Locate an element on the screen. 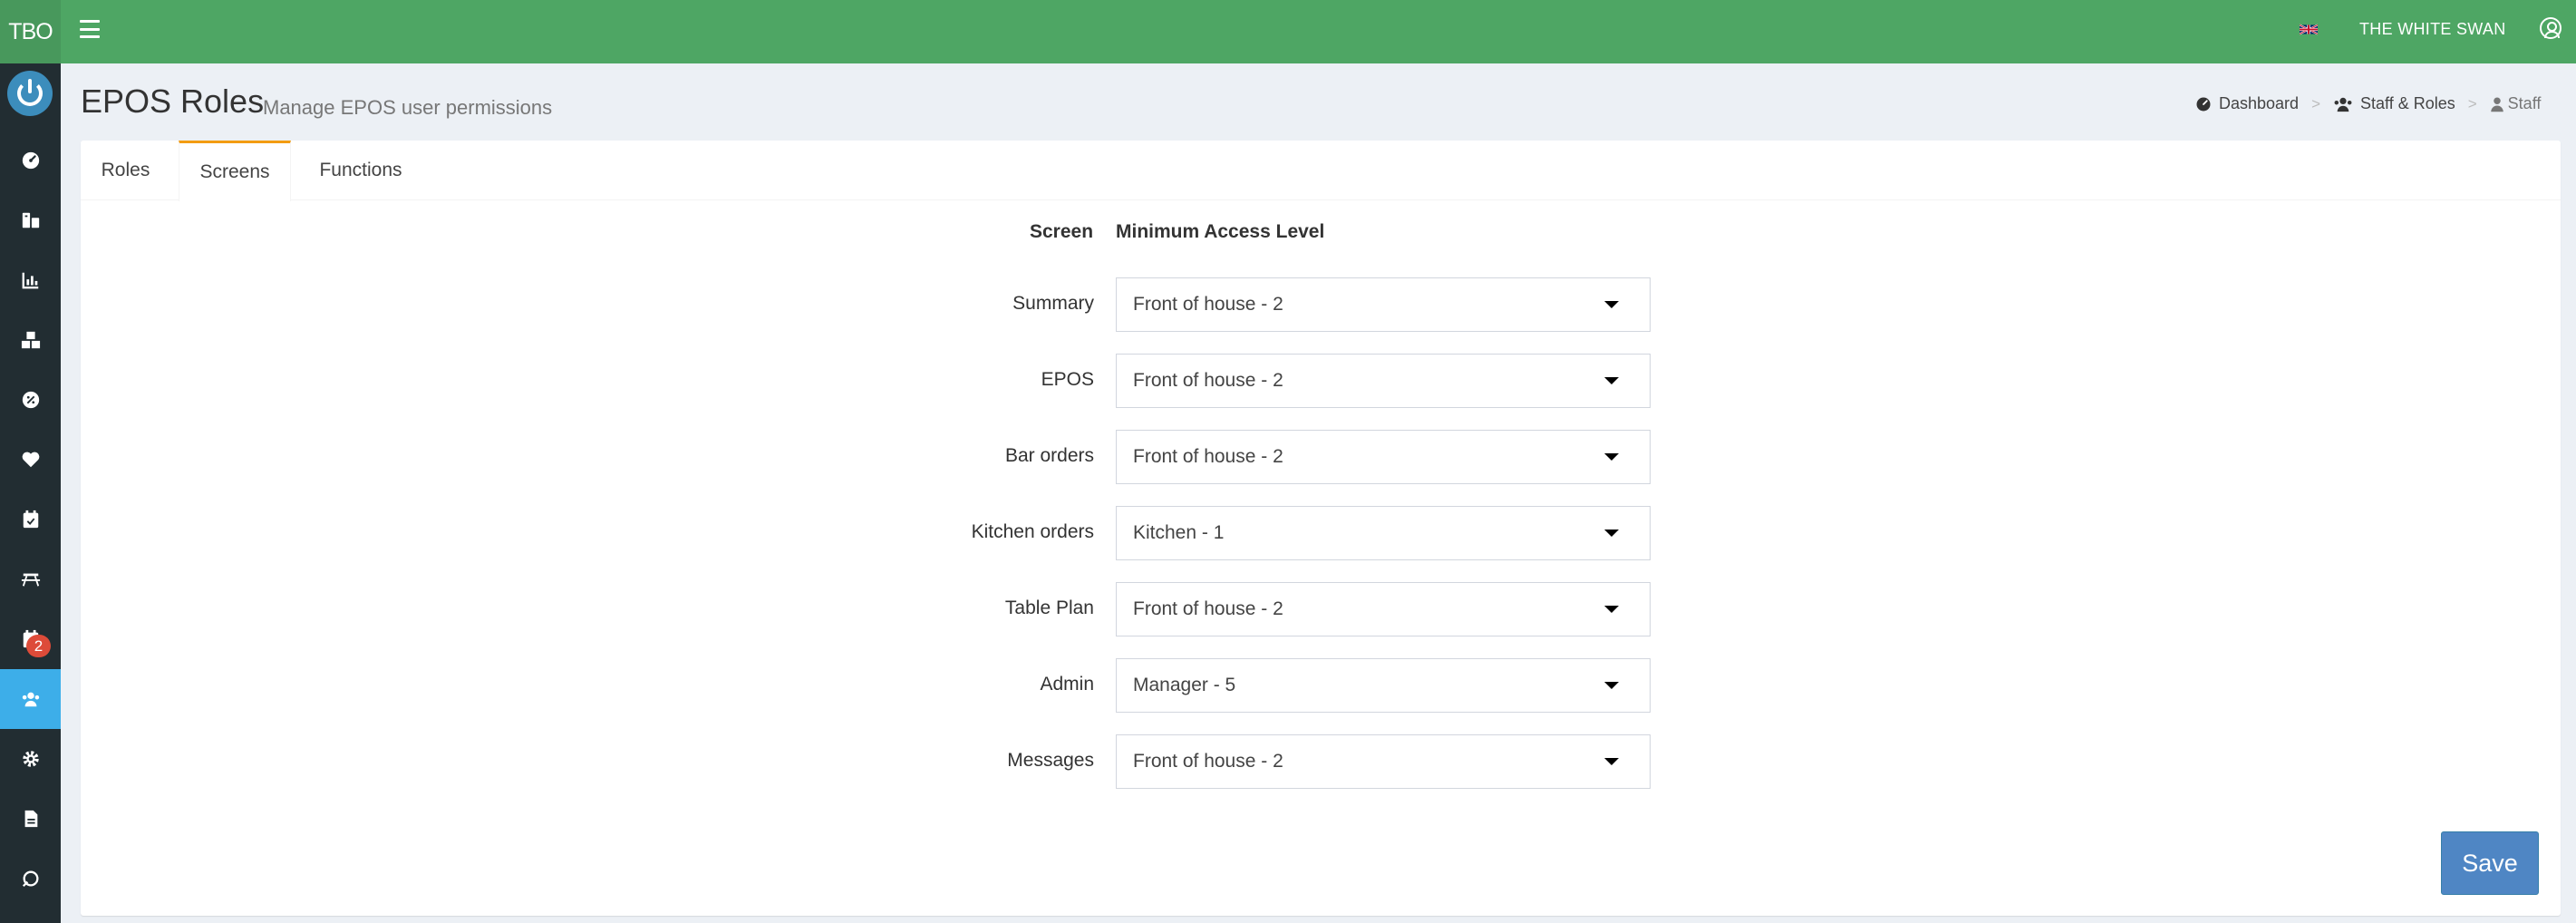 The image size is (2576, 923). notification-badge: 2 is located at coordinates (38, 646).